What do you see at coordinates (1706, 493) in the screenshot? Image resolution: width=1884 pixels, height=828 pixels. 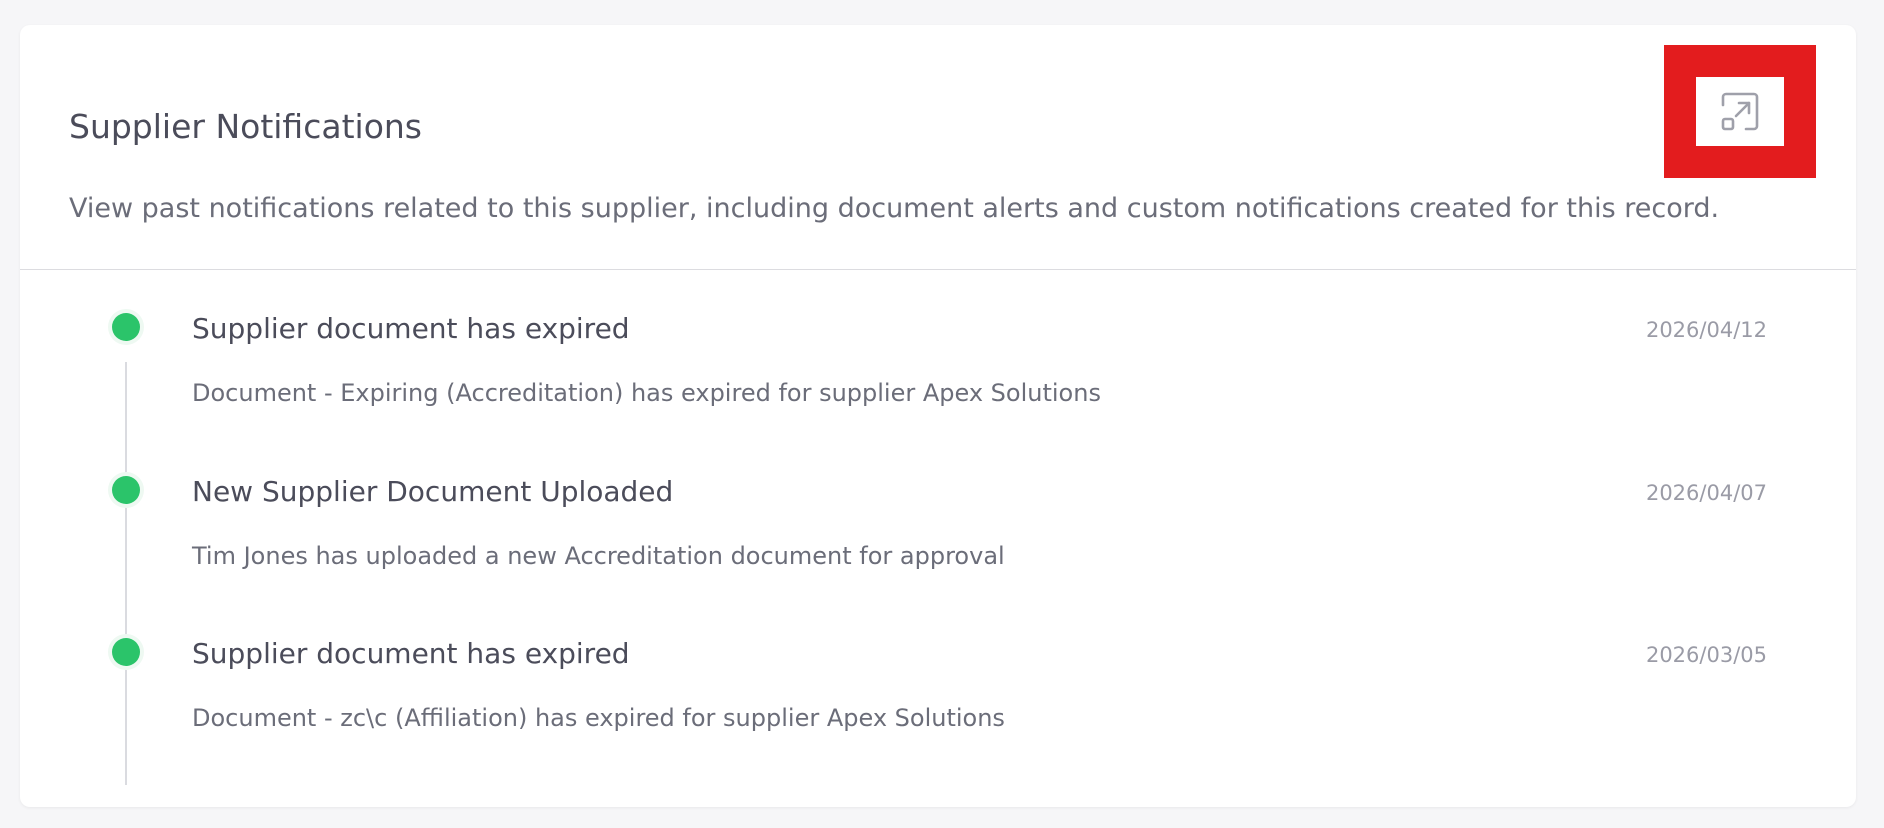 I see `notification-date: 2026/04/07` at bounding box center [1706, 493].